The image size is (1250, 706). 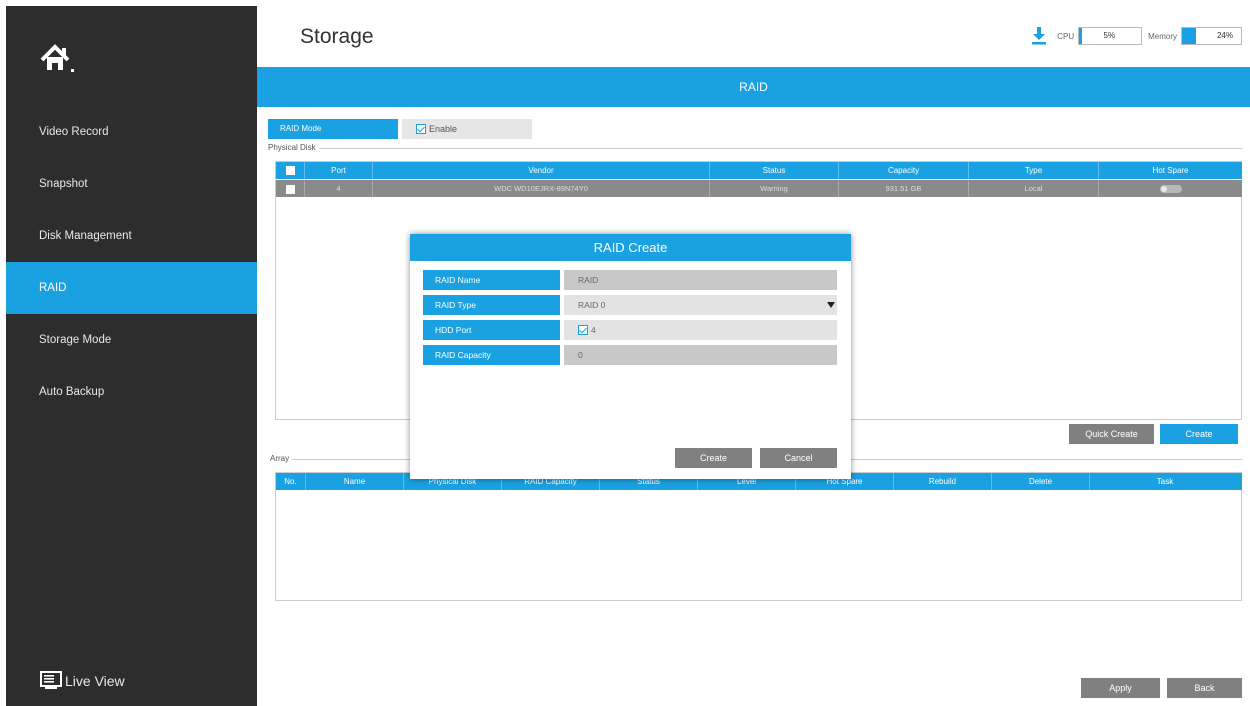 I want to click on dialog-create-button: Create, so click(x=713, y=458).